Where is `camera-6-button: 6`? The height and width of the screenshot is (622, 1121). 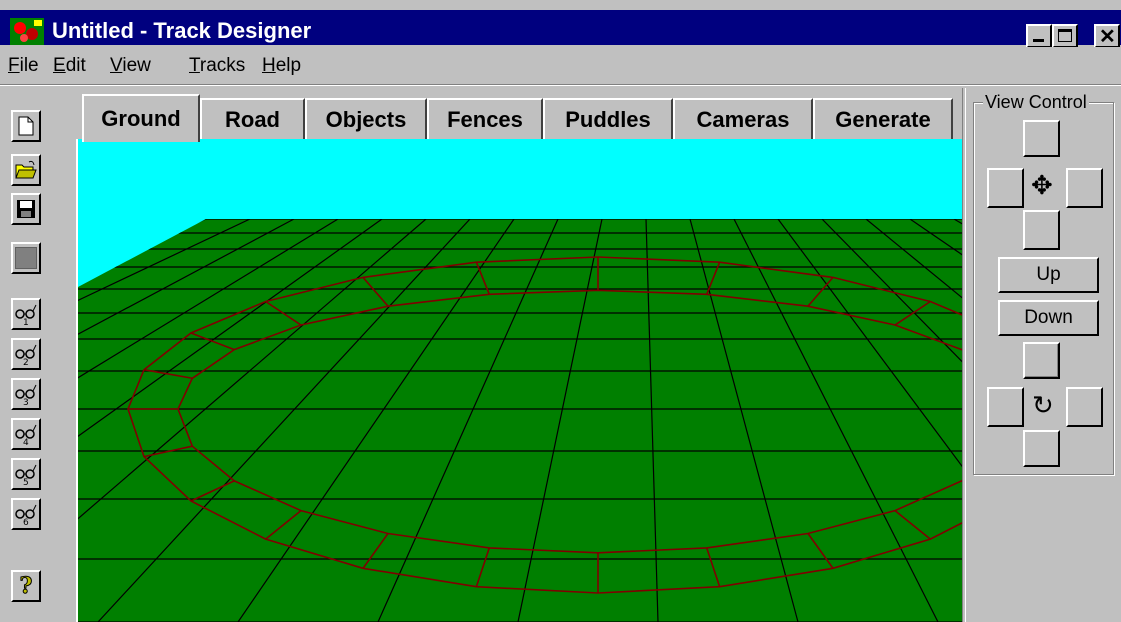
camera-6-button: 6 is located at coordinates (26, 514).